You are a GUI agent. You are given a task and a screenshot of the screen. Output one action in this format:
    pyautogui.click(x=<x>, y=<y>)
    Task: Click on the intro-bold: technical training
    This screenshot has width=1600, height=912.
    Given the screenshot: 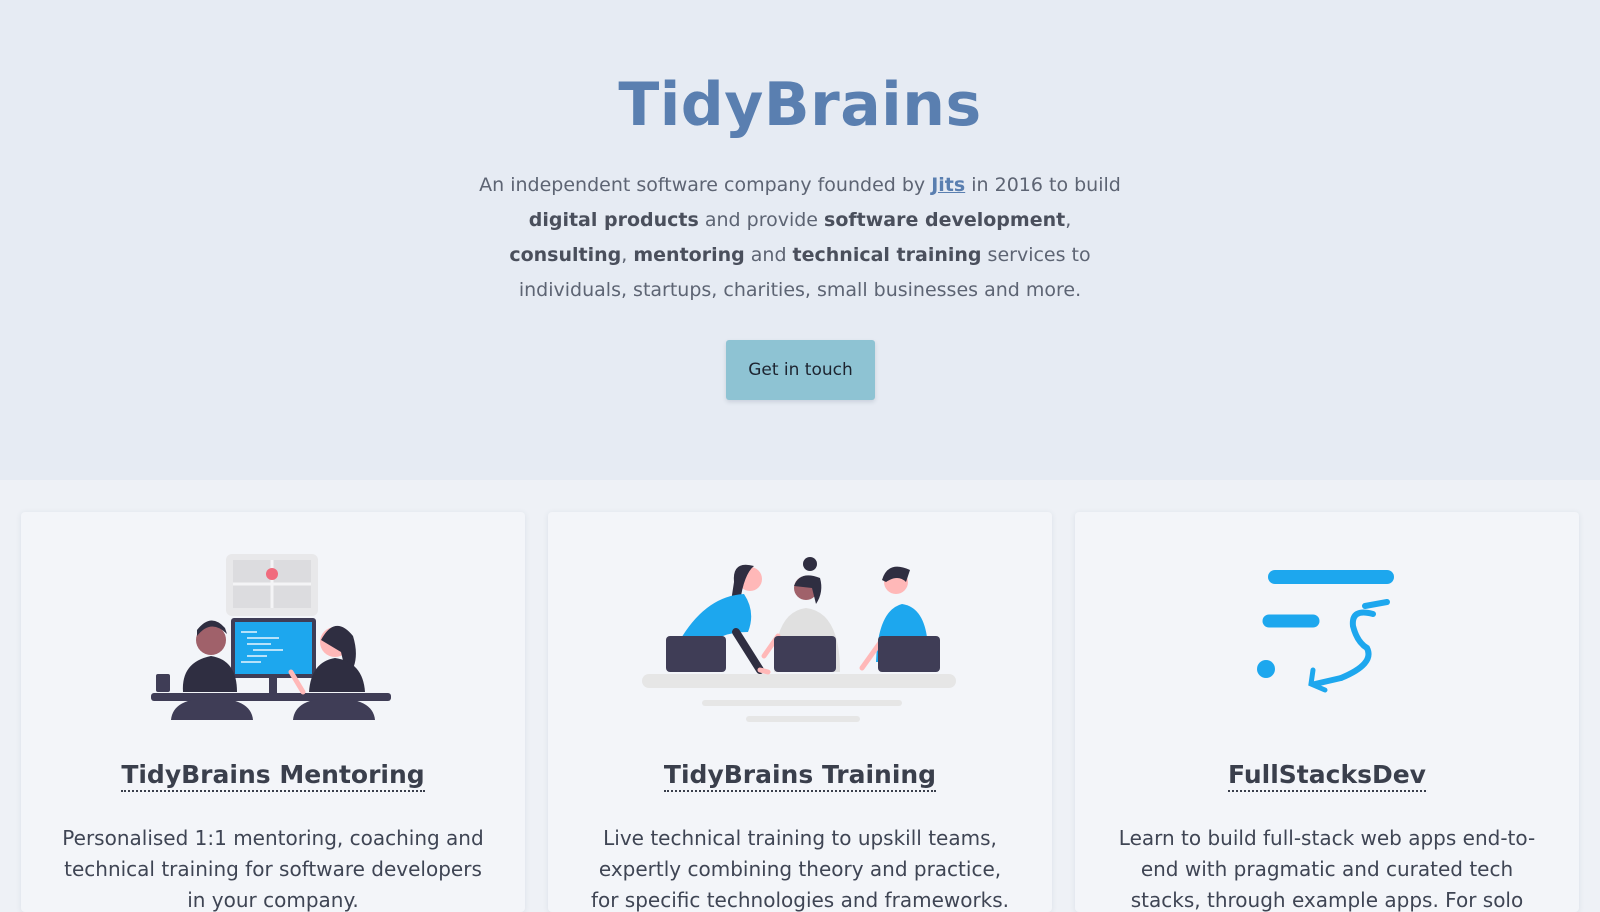 What is the action you would take?
    pyautogui.click(x=887, y=255)
    